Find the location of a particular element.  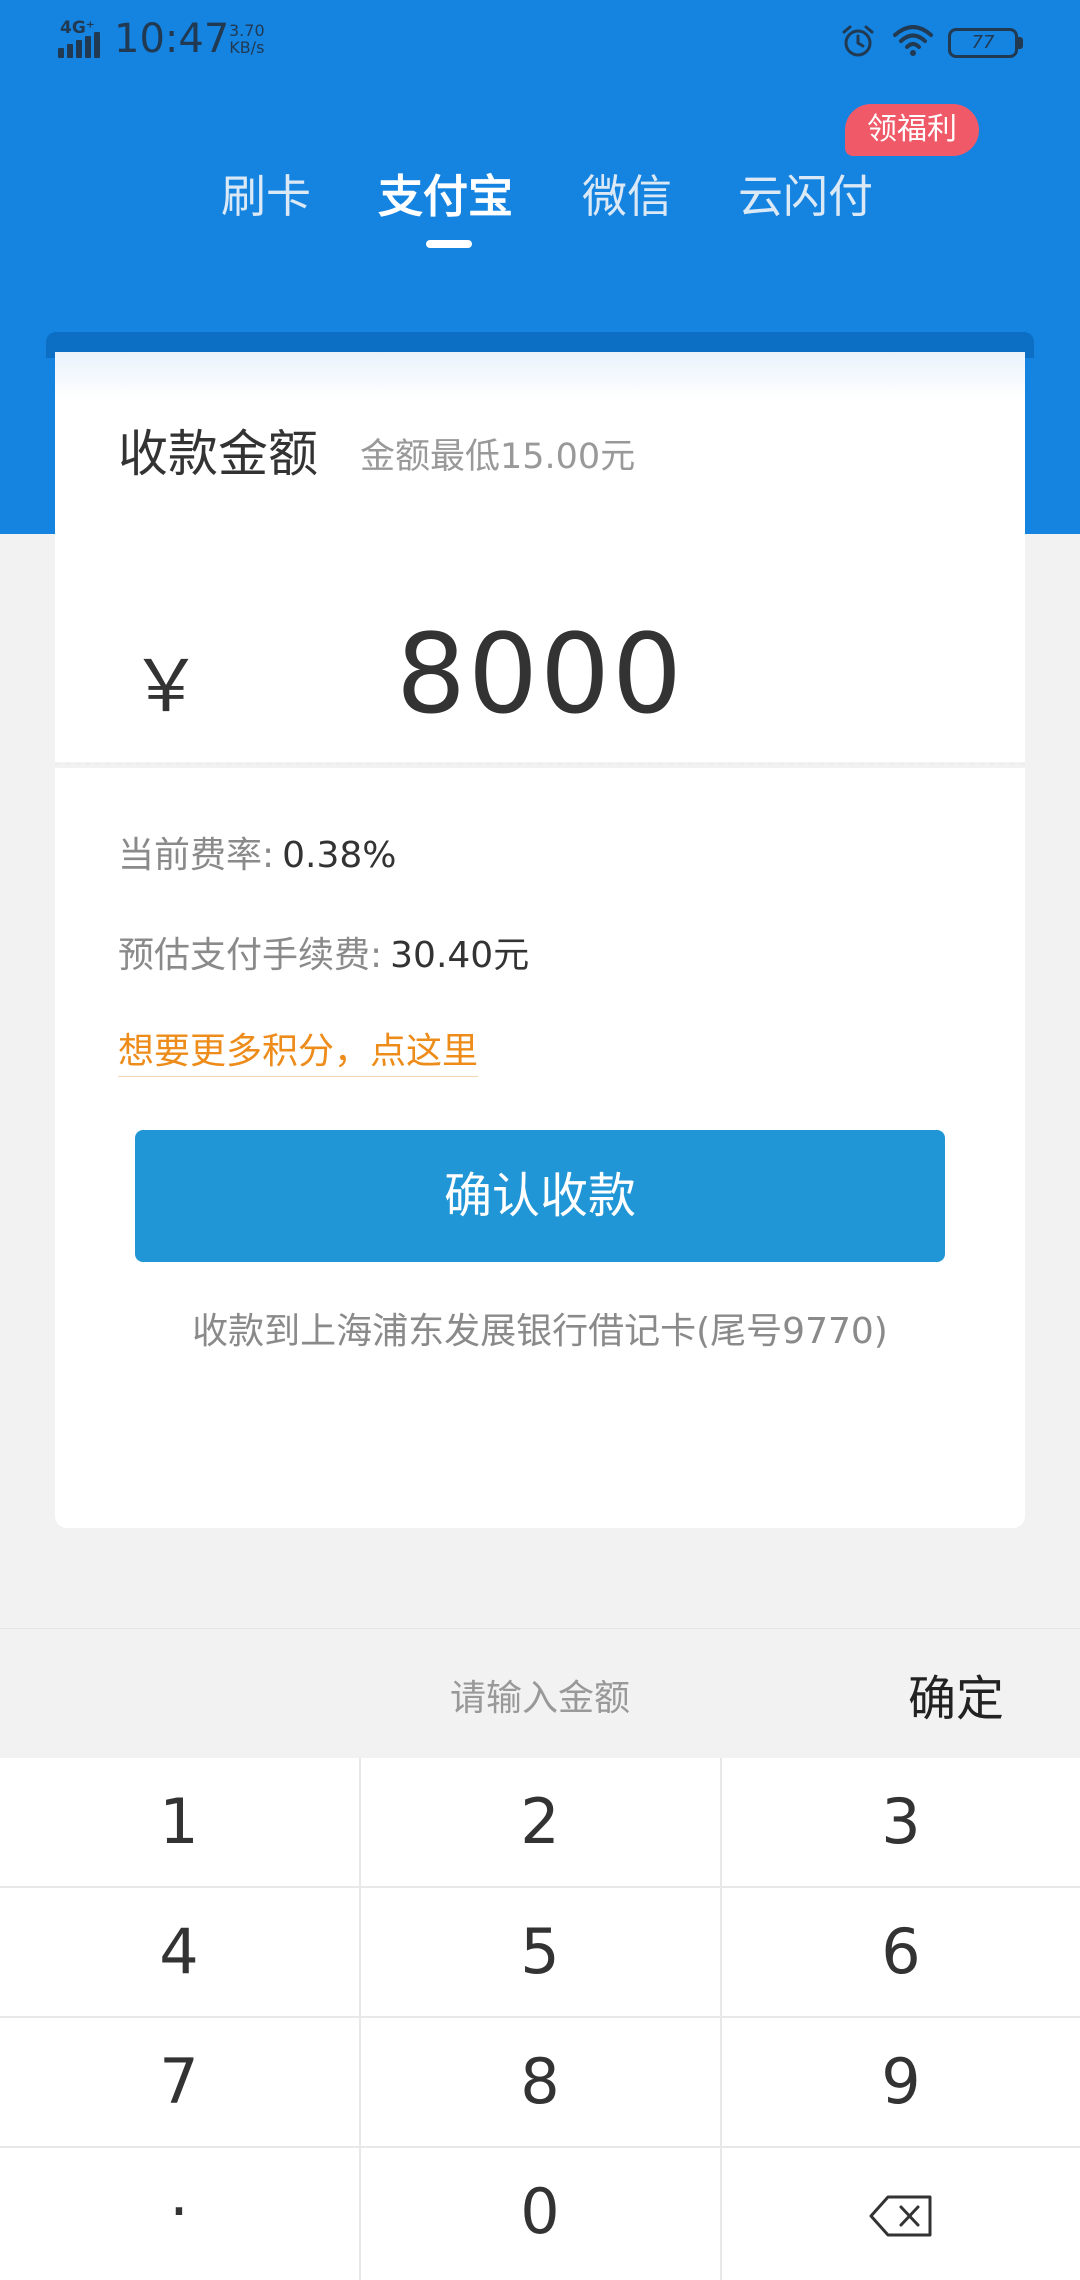

battery-level: 77 is located at coordinates (983, 42).